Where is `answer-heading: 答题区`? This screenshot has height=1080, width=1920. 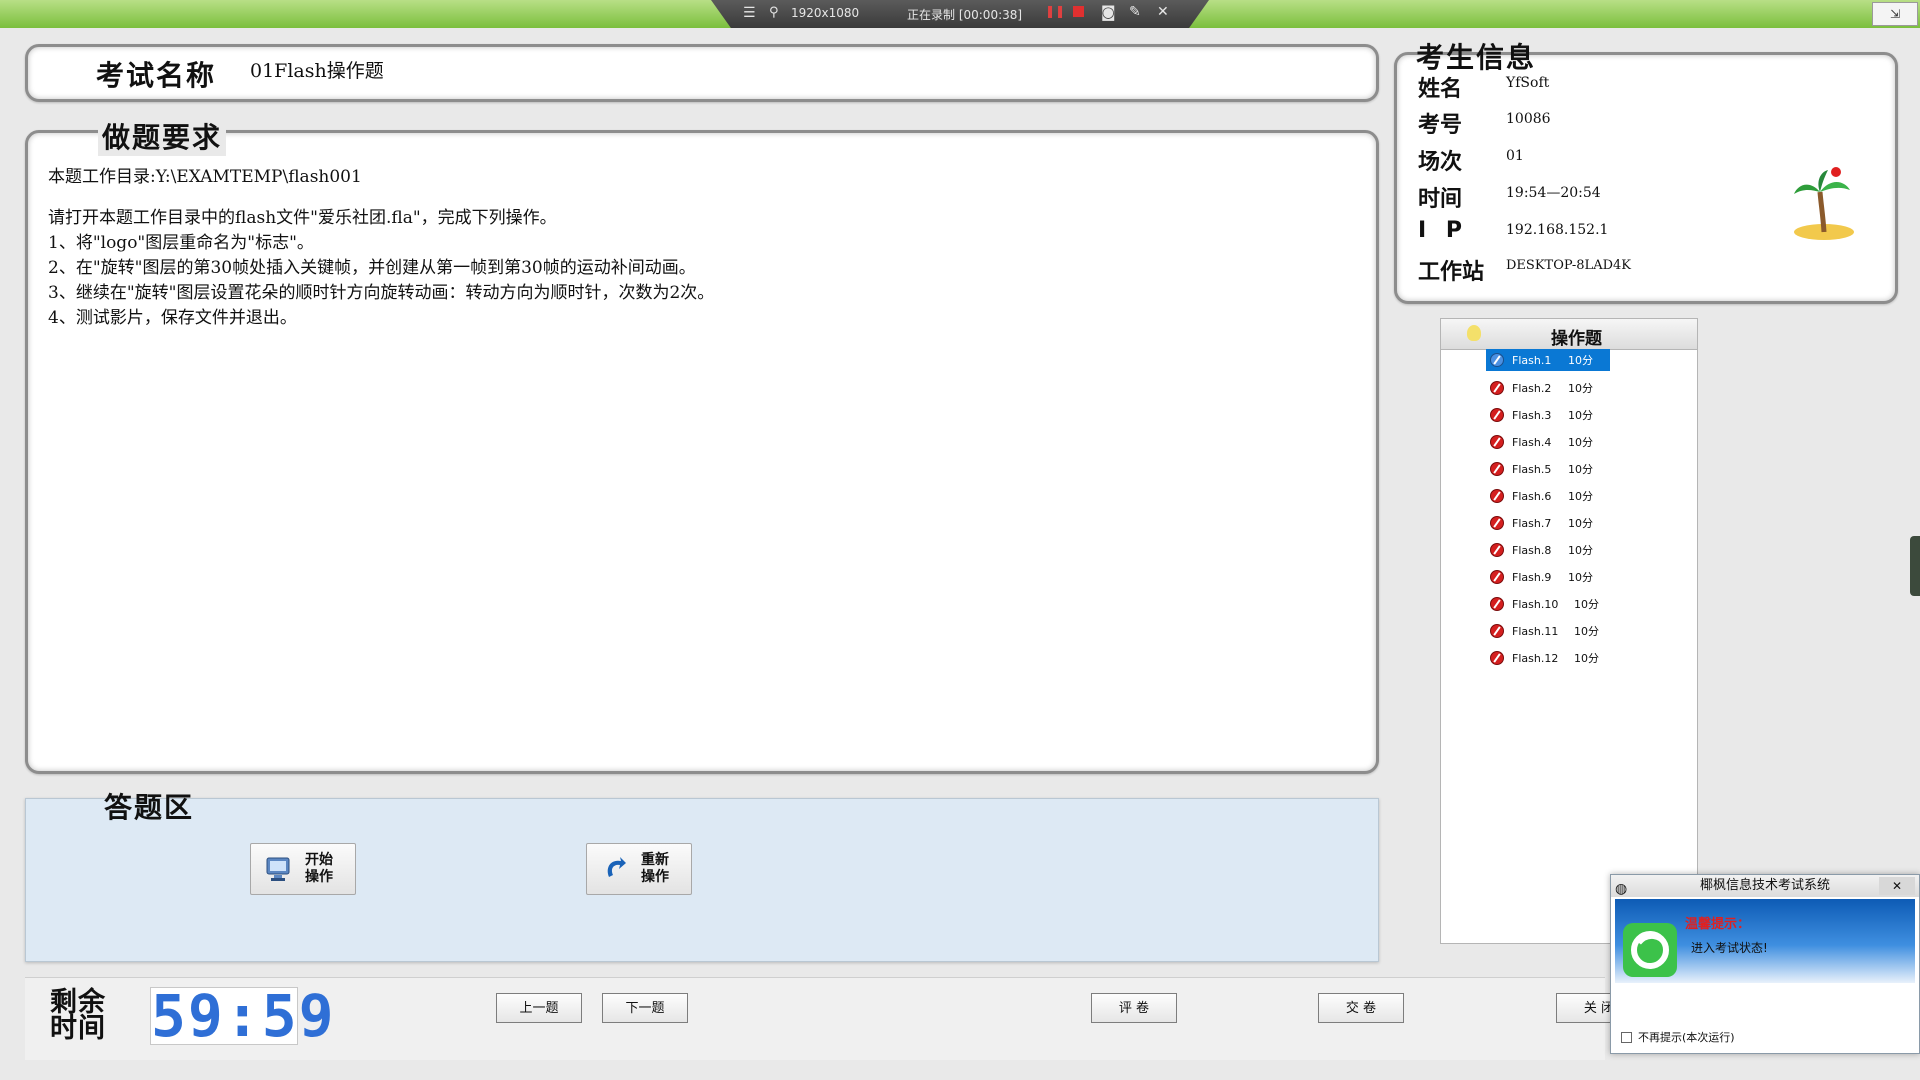 answer-heading: 答题区 is located at coordinates (149, 807).